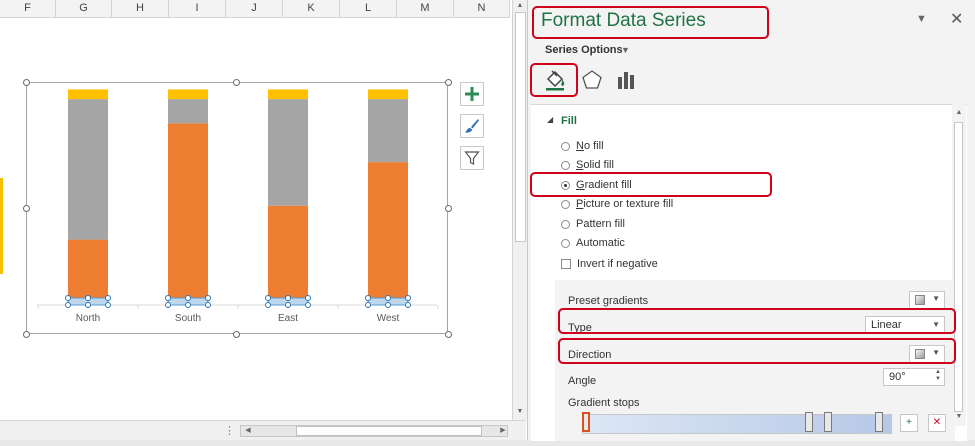 The width and height of the screenshot is (975, 446). What do you see at coordinates (617, 204) in the screenshot?
I see `radio-picture-fill: Picture or texture fill` at bounding box center [617, 204].